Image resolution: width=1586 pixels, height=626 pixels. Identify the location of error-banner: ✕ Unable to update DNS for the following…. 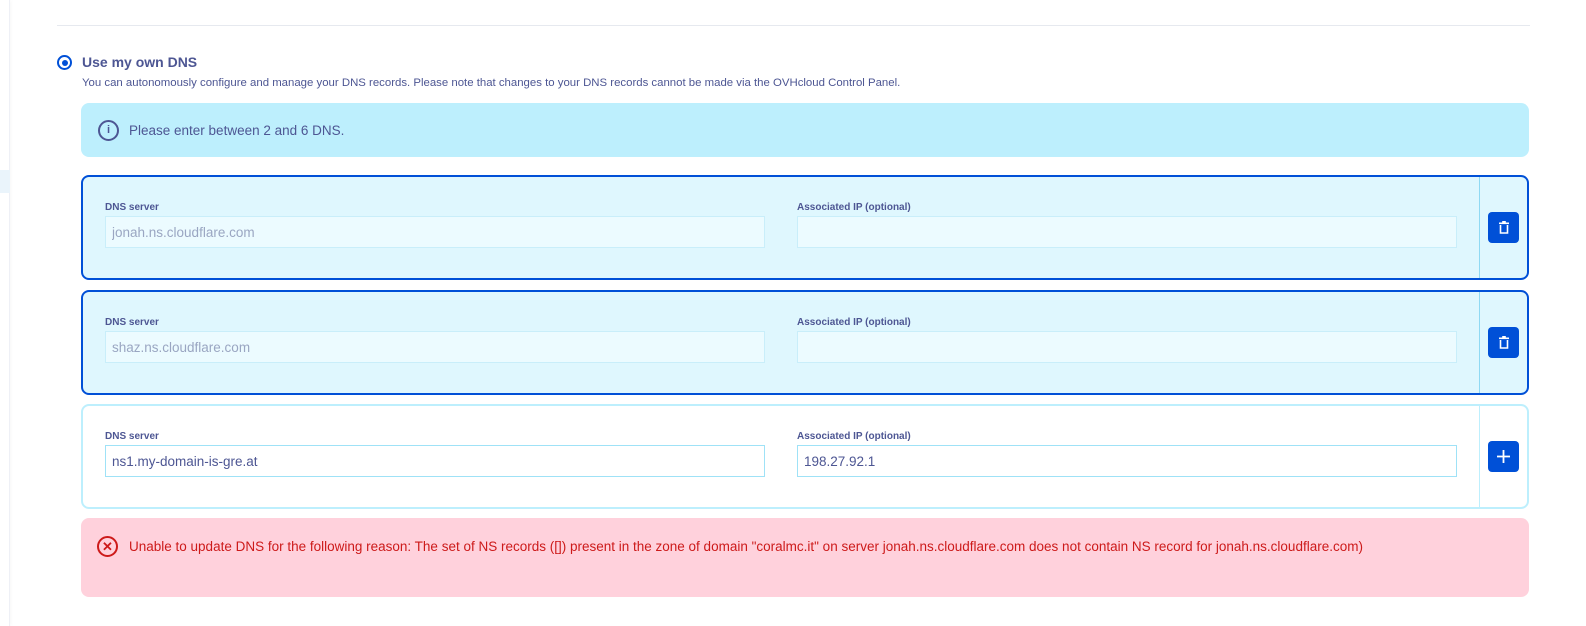
(805, 557).